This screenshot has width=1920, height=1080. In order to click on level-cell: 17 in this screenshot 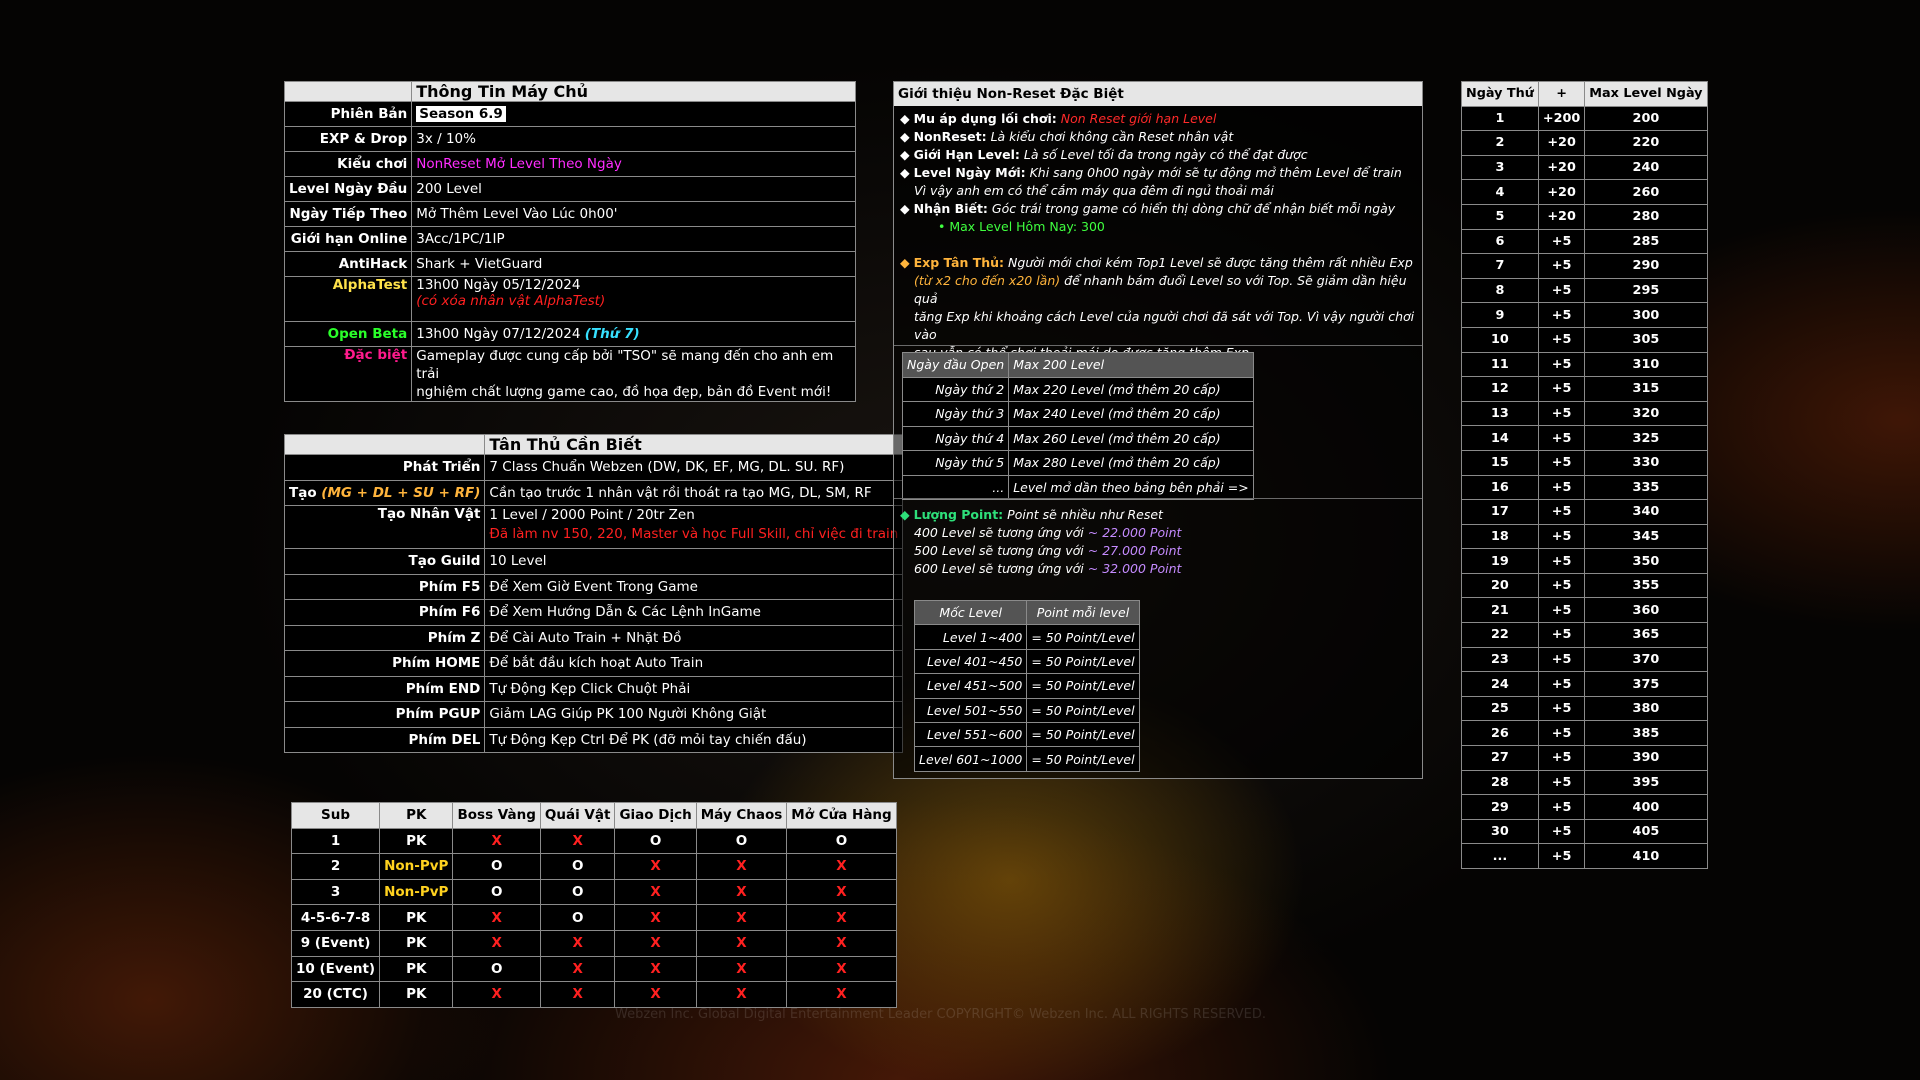, I will do `click(1500, 512)`.